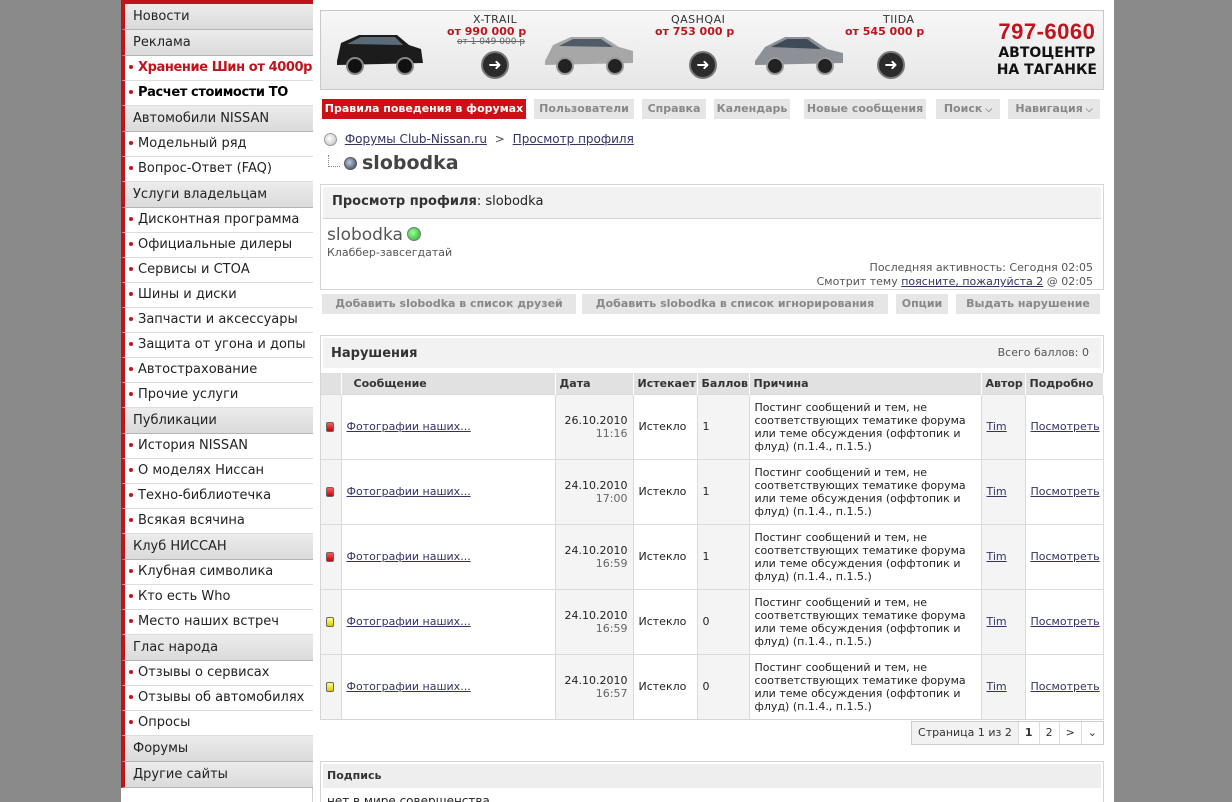 This screenshot has height=802, width=1232. I want to click on col-date-header: Дата, so click(594, 383).